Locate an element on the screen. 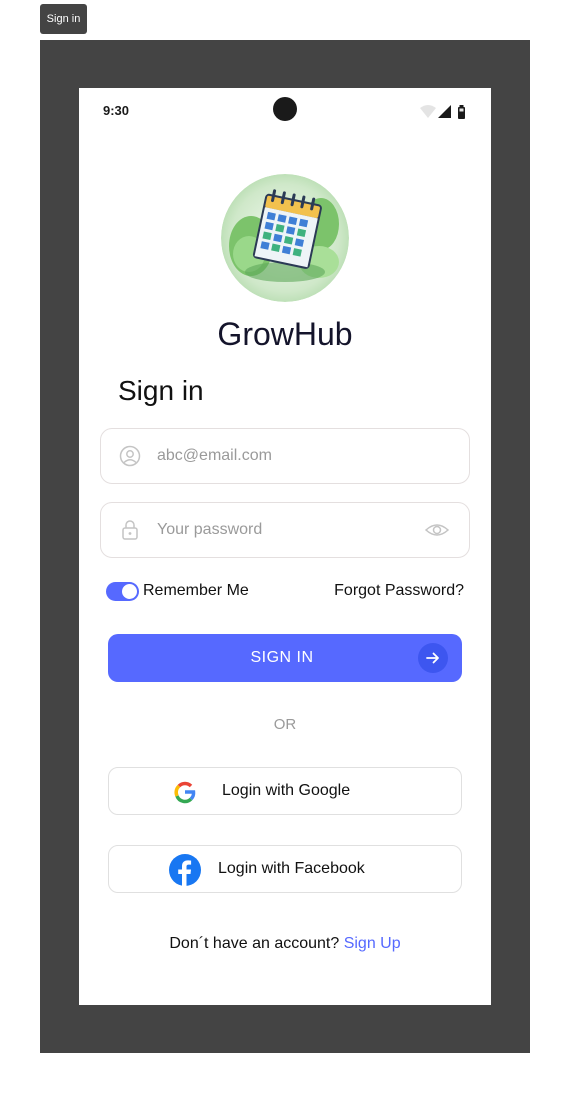 The image size is (570, 1093). remember-me-label: Remember Me is located at coordinates (196, 590).